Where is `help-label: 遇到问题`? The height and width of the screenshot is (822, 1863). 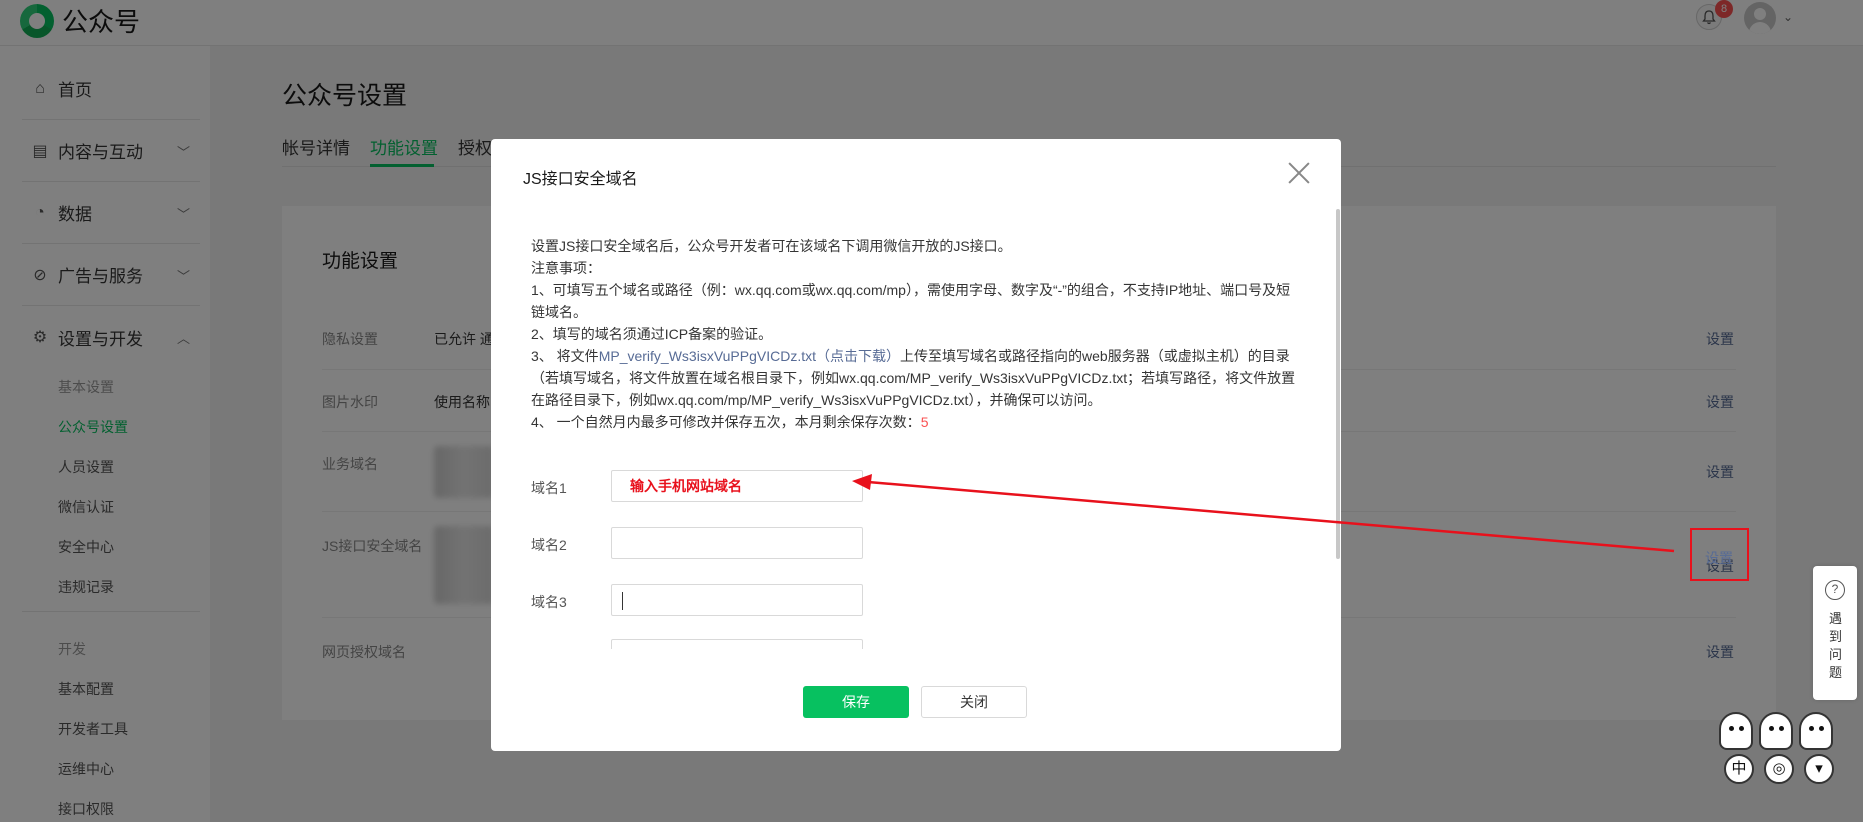
help-label: 遇到问题 is located at coordinates (1836, 645).